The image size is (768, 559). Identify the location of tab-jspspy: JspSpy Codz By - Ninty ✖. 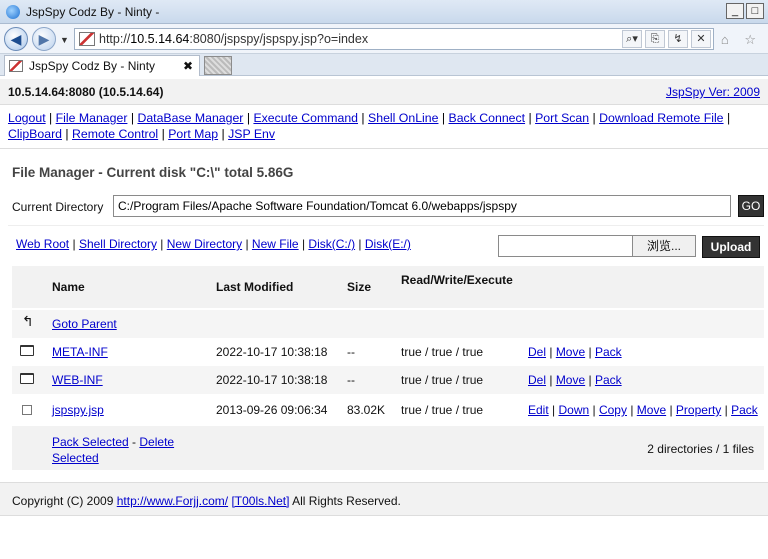
(102, 65).